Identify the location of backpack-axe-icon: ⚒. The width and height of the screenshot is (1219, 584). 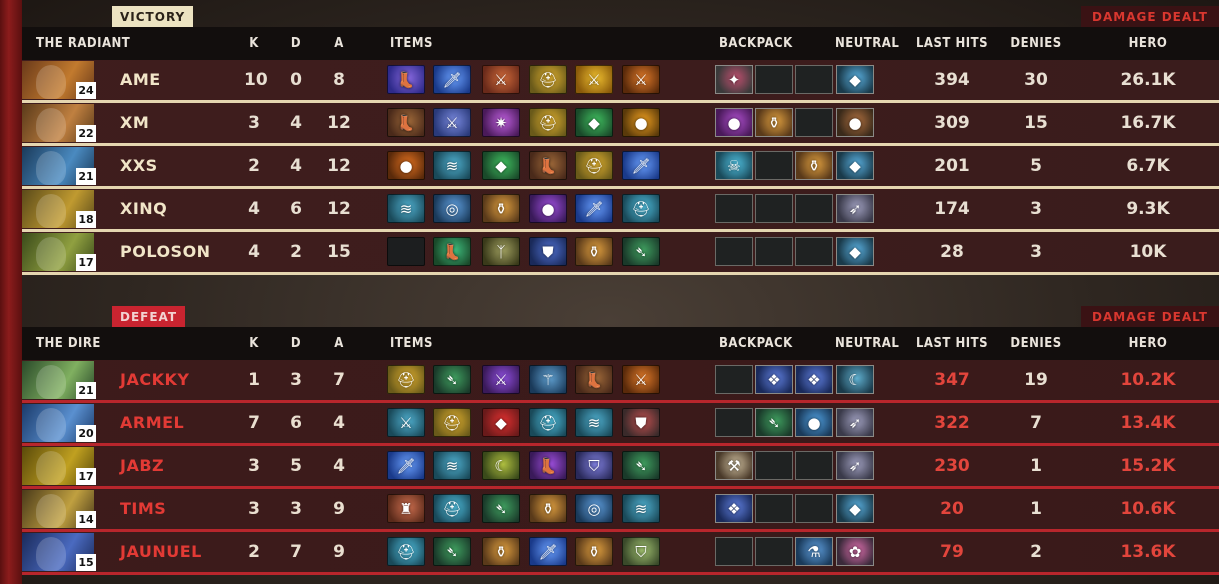
(734, 465).